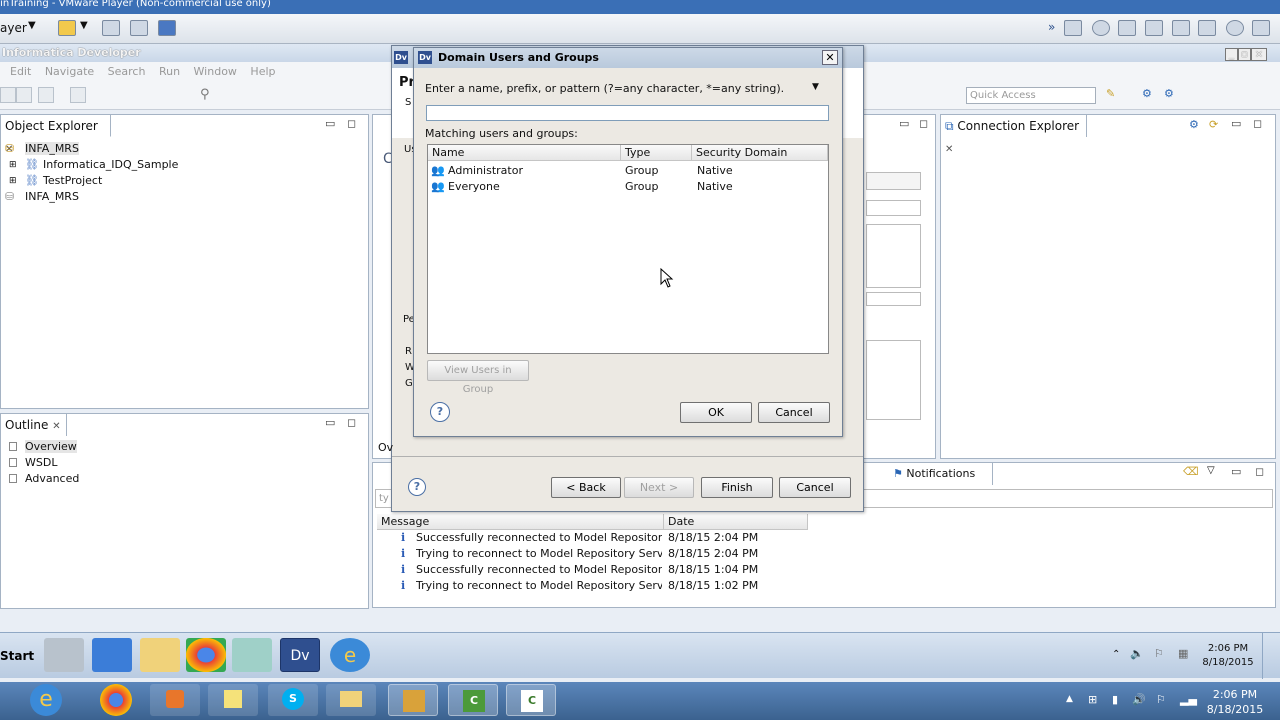 This screenshot has width=1280, height=720. What do you see at coordinates (46, 95) in the screenshot?
I see `back-icon` at bounding box center [46, 95].